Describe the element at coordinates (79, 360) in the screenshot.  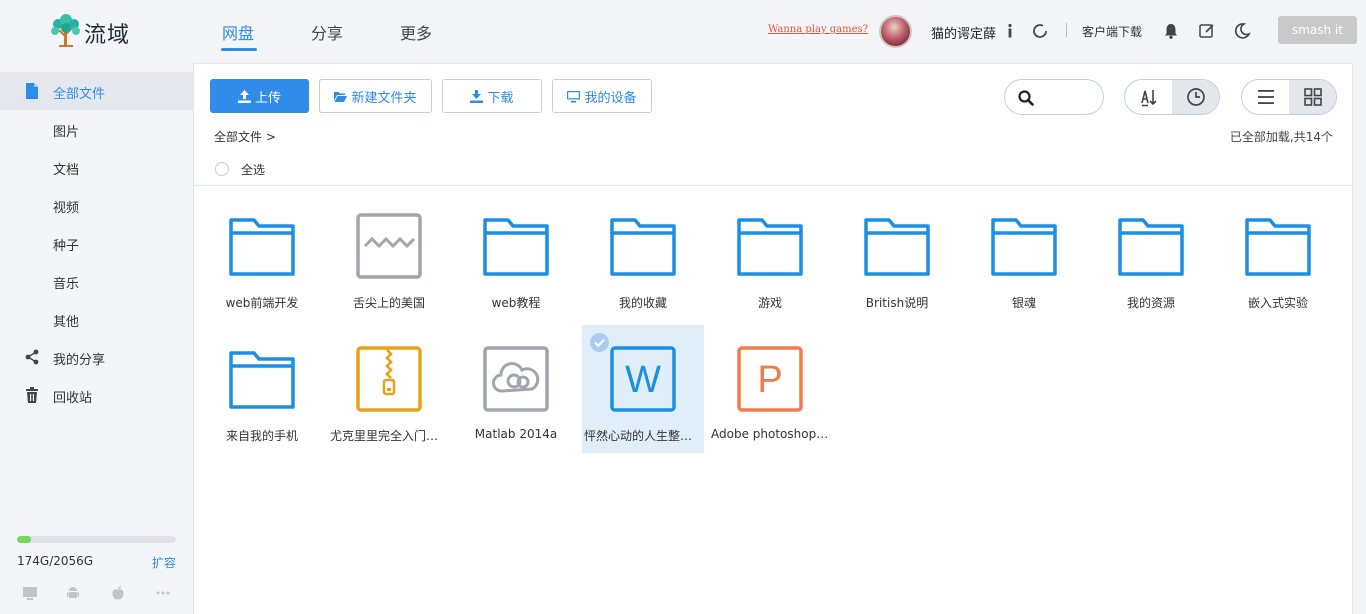
I see `sidebar-item-label: 我的分享` at that location.